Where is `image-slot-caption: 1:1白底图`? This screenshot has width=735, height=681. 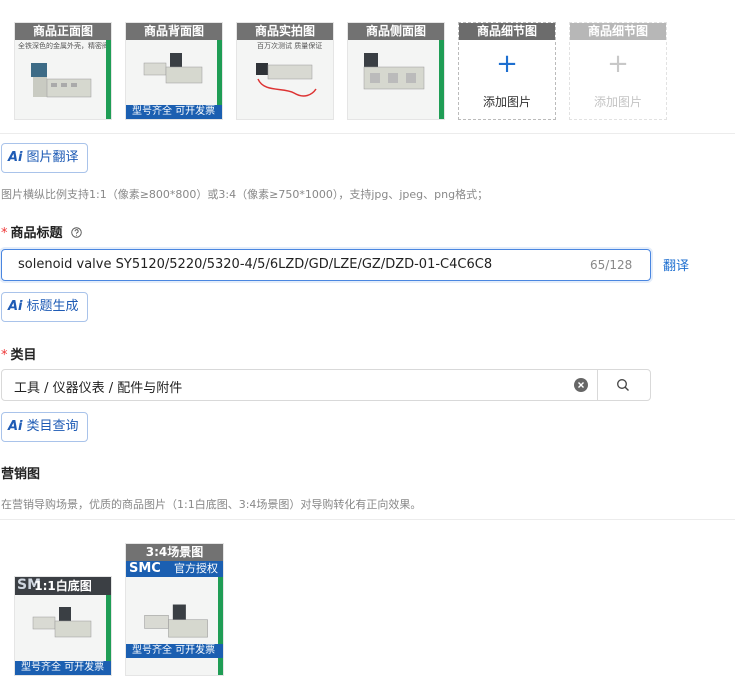 image-slot-caption: 1:1白底图 is located at coordinates (63, 586).